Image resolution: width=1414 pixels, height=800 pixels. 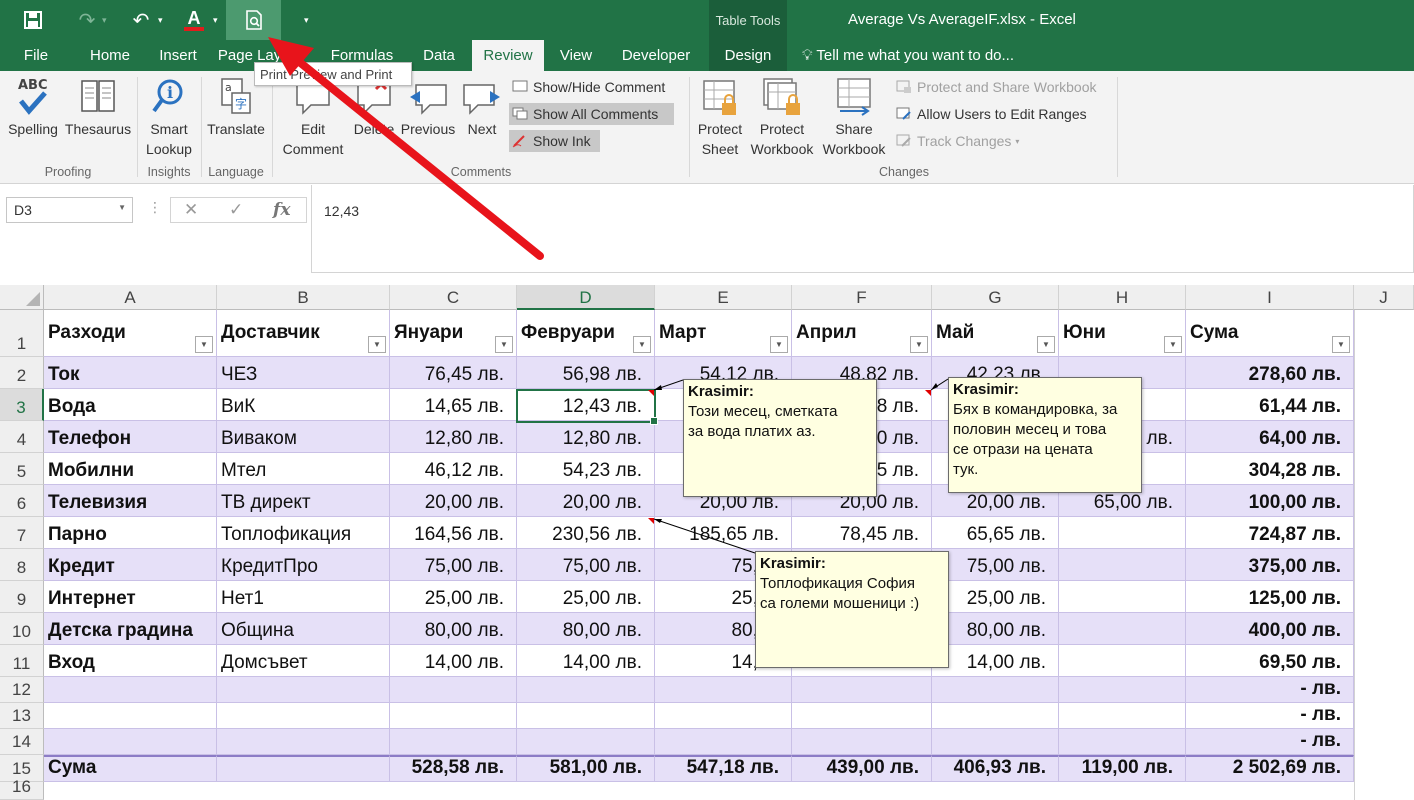 I want to click on allow-users-edit-ranges-button: Allow Users to Edit Ranges, so click(x=990, y=114).